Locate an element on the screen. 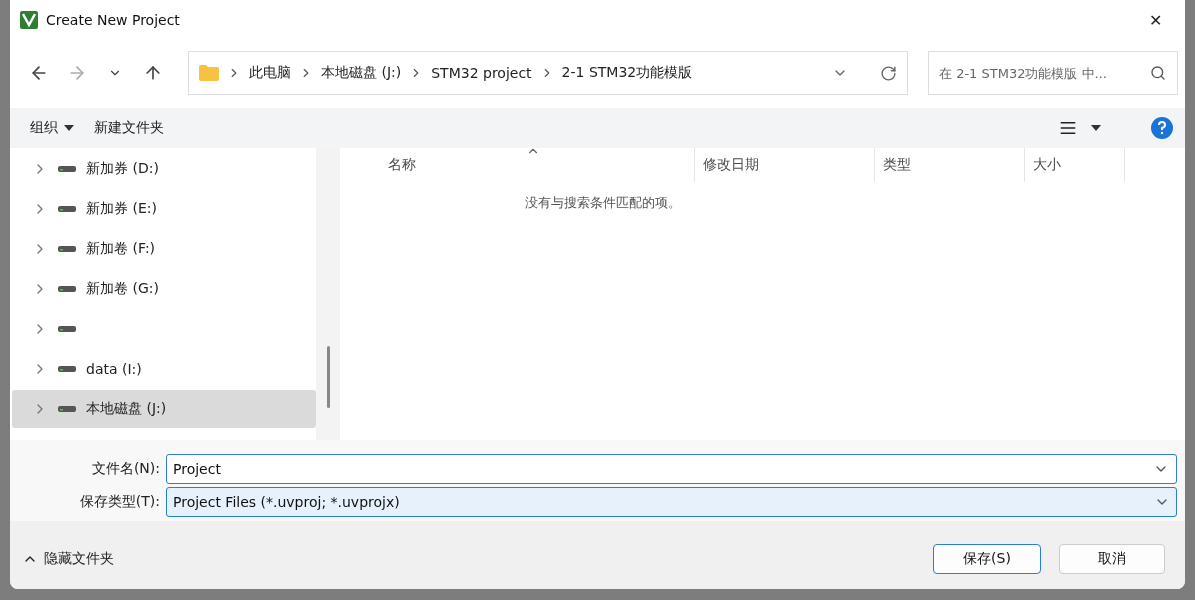  window-title: Create New Project is located at coordinates (113, 20).